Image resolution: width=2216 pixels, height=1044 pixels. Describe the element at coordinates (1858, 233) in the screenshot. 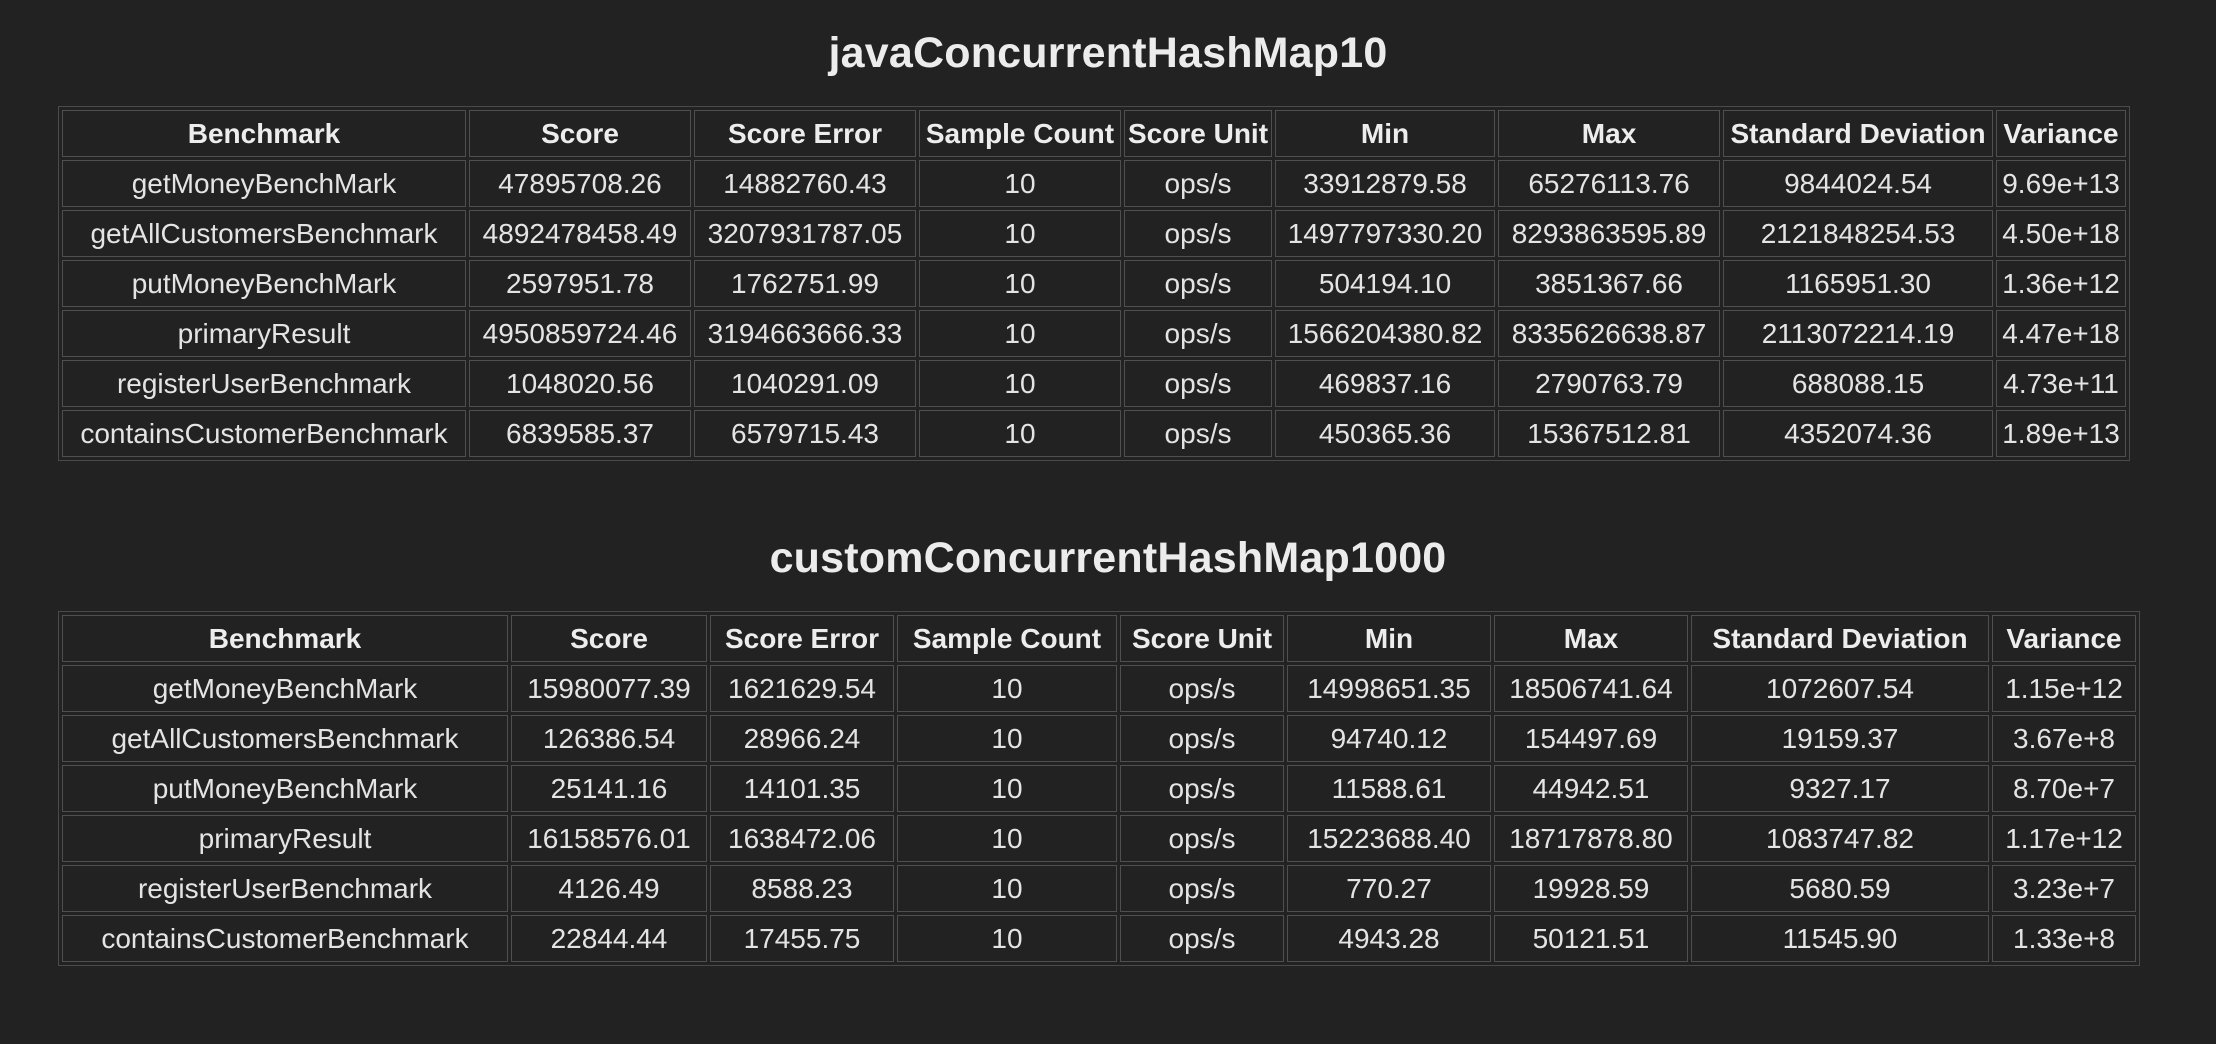

I see `table-cell: 2121848254.53` at that location.